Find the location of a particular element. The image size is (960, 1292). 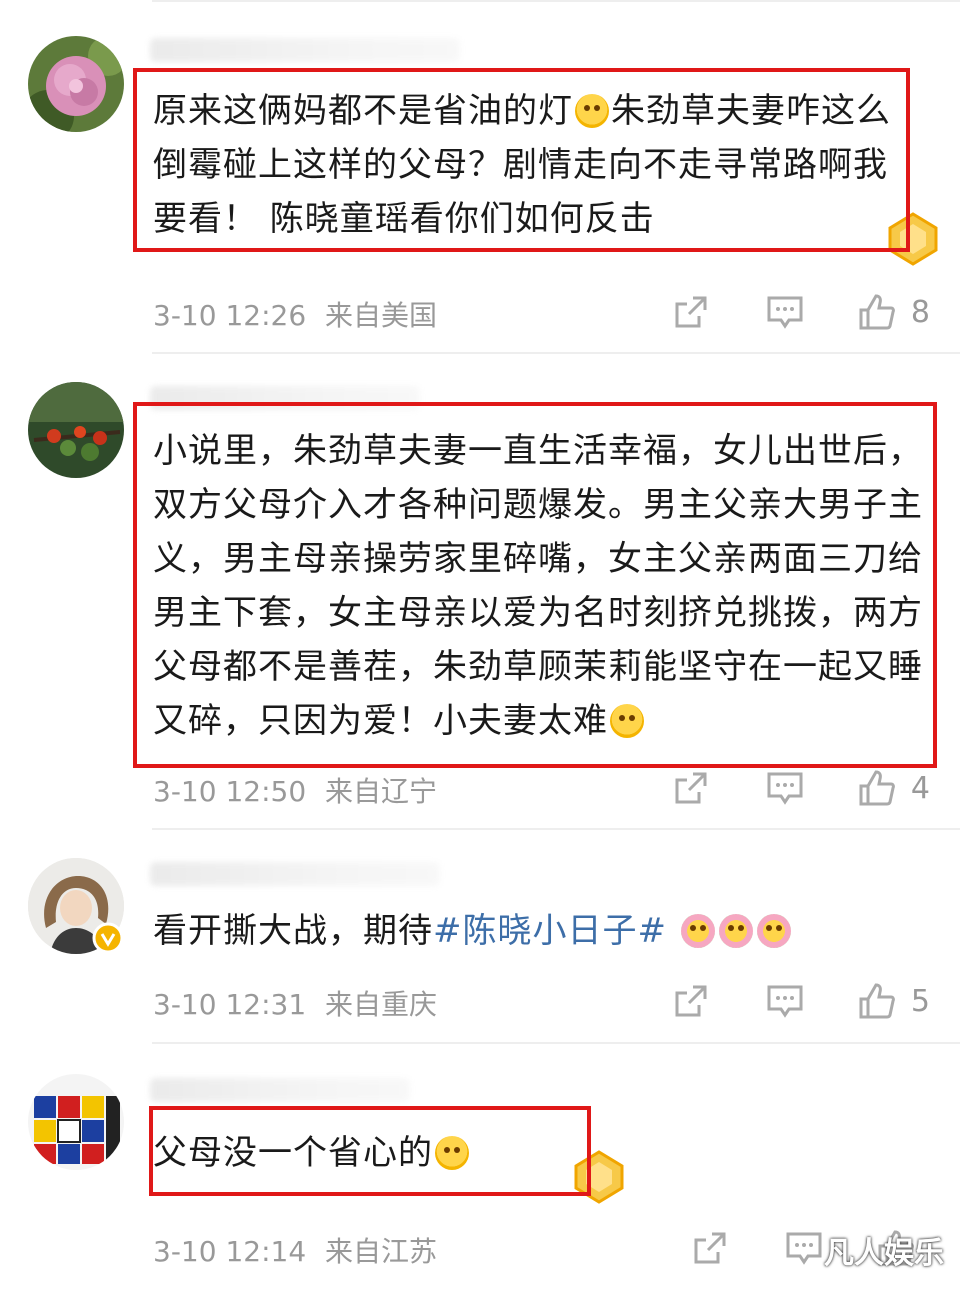

action-bar: 4 is located at coordinates (800, 788).